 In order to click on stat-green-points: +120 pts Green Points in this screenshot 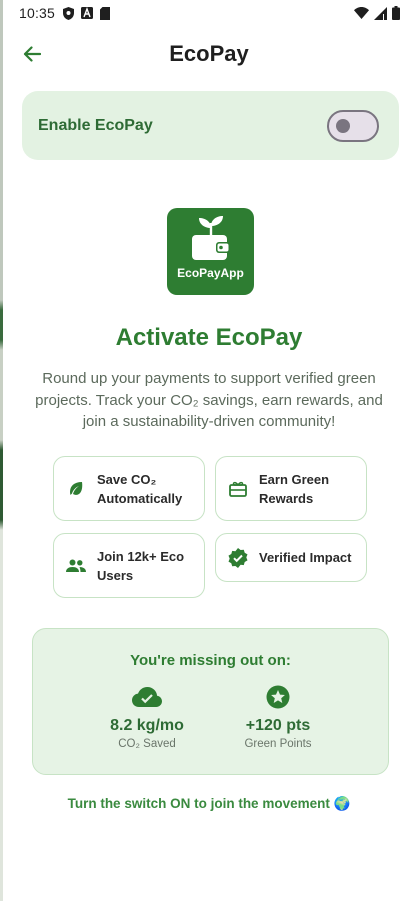, I will do `click(278, 717)`.